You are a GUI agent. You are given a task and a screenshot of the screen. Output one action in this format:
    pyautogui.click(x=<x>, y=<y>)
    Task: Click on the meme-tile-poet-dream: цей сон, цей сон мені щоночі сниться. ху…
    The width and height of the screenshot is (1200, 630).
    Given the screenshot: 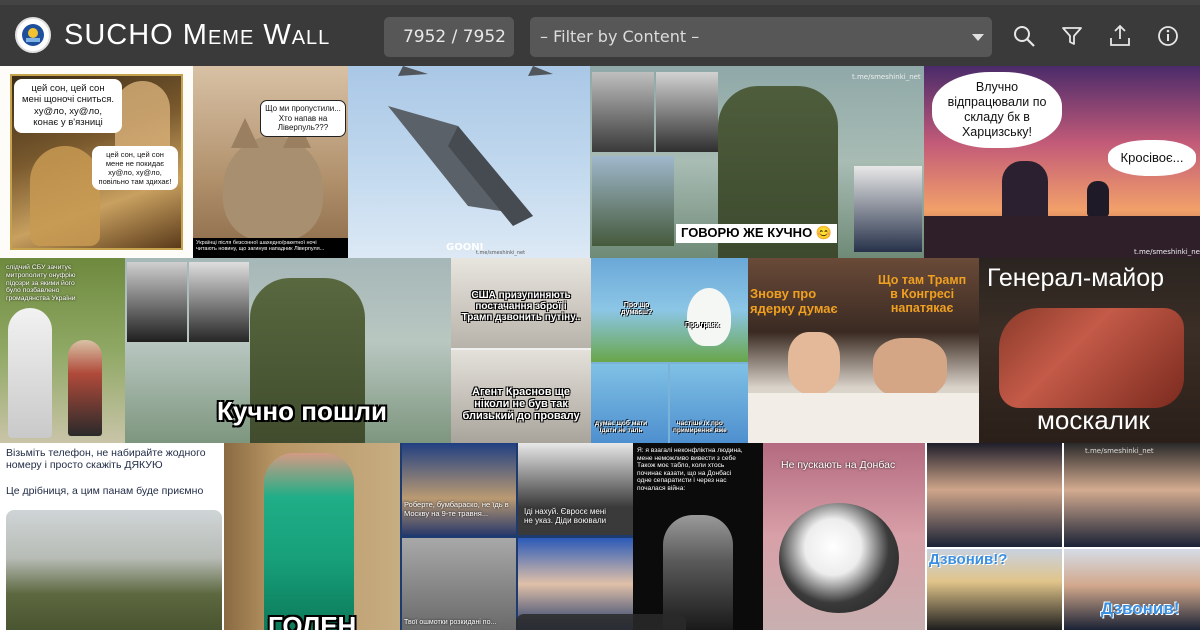 What is the action you would take?
    pyautogui.click(x=96, y=162)
    